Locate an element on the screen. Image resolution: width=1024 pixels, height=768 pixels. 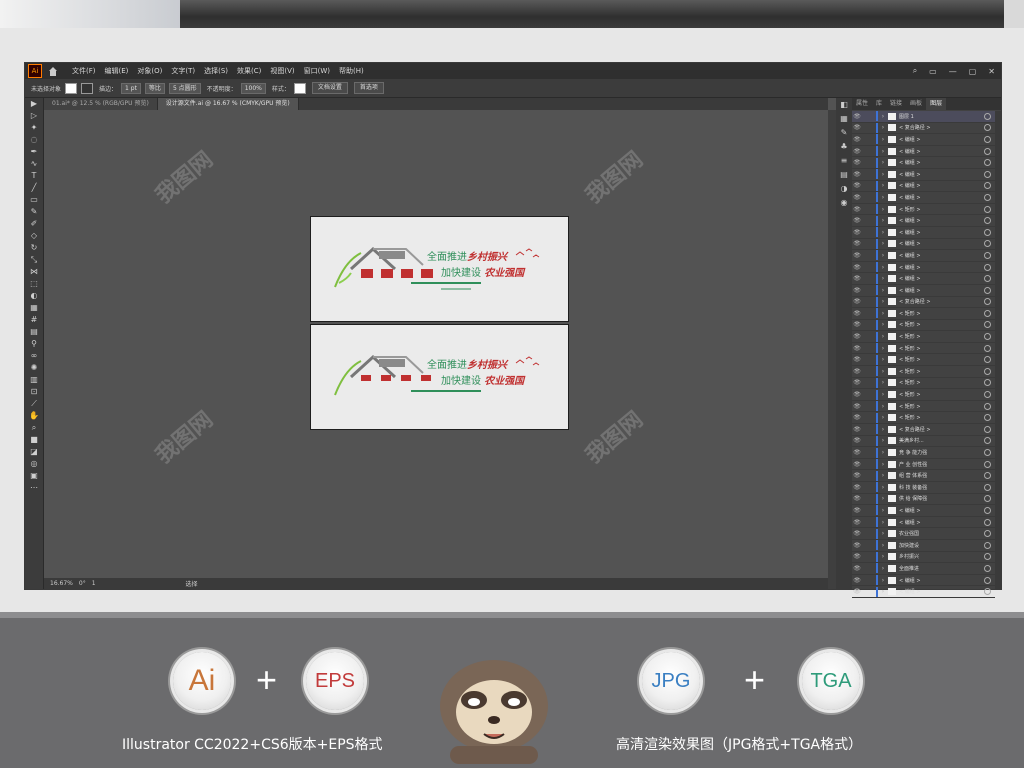
style-swatch is located at coordinates (299, 88).